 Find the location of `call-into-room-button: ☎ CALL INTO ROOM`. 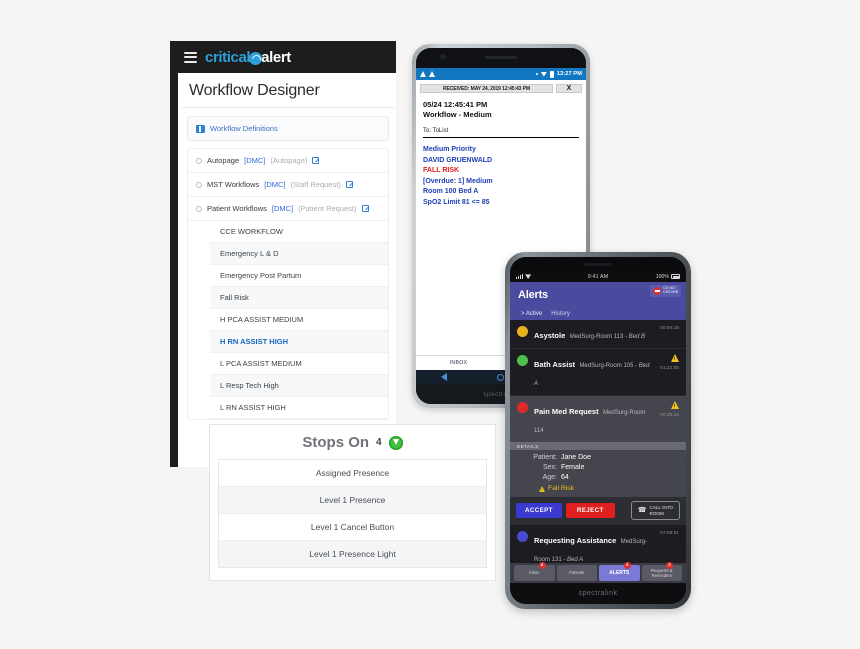

call-into-room-button: ☎ CALL INTO ROOM is located at coordinates (655, 510).